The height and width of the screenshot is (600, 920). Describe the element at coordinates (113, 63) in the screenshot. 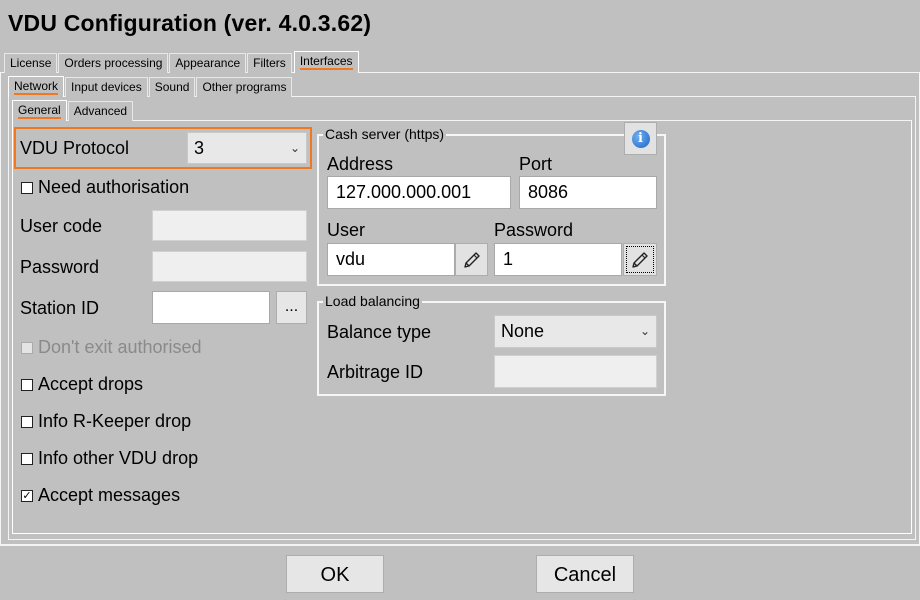

I see `tab-orders-processing: Orders processing` at that location.